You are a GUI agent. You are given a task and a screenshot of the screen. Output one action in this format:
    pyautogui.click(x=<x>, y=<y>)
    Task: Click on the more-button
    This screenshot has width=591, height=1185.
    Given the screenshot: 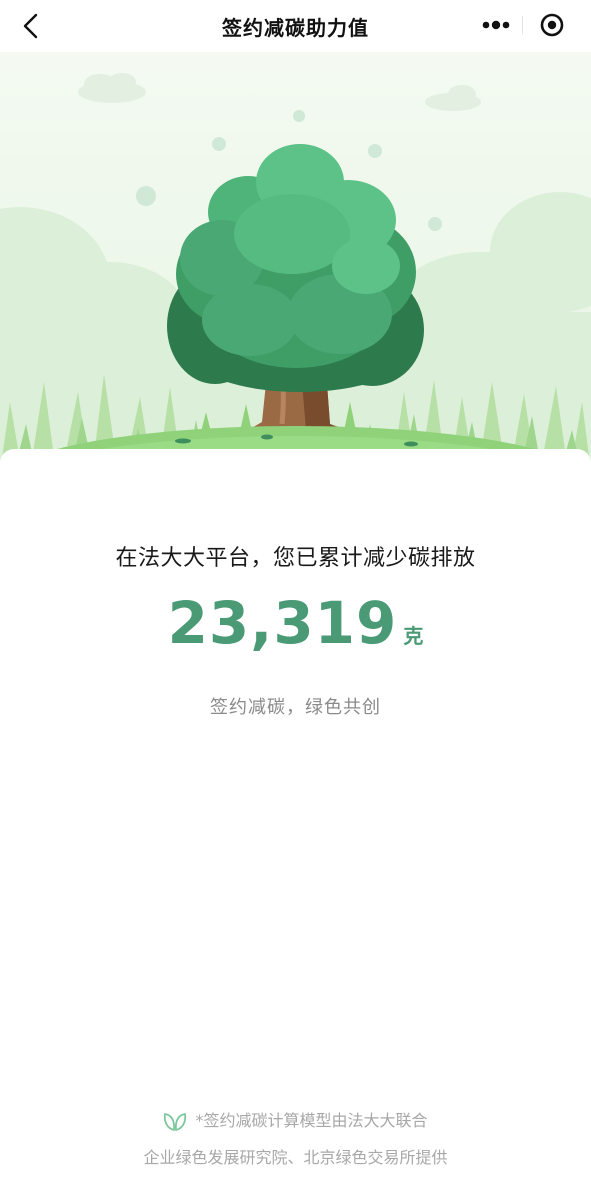 What is the action you would take?
    pyautogui.click(x=496, y=25)
    